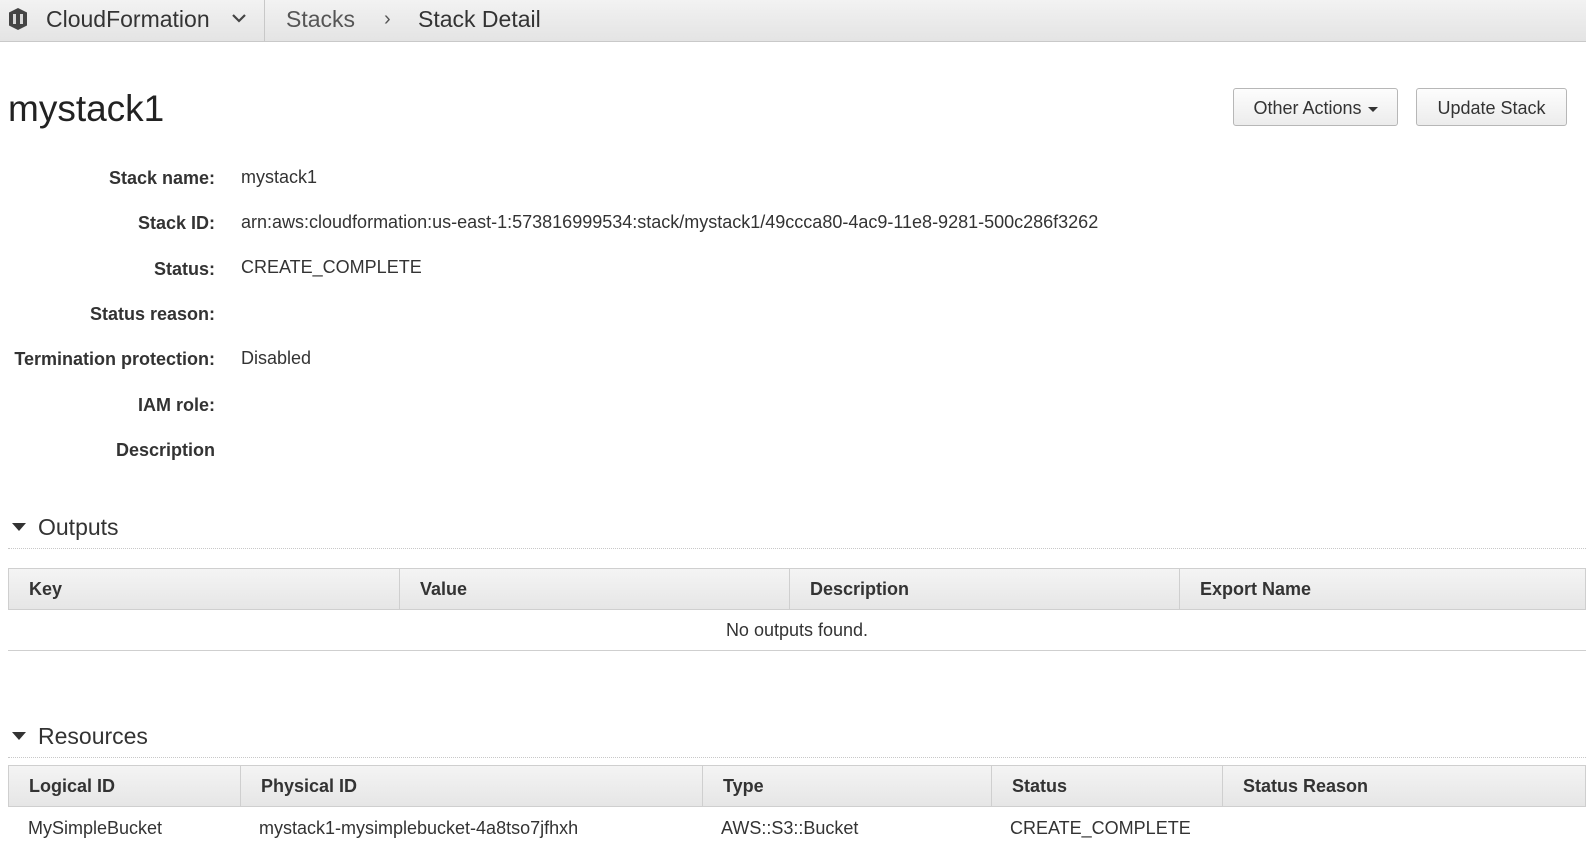  Describe the element at coordinates (1107, 786) in the screenshot. I see `column-header-status: Status` at that location.